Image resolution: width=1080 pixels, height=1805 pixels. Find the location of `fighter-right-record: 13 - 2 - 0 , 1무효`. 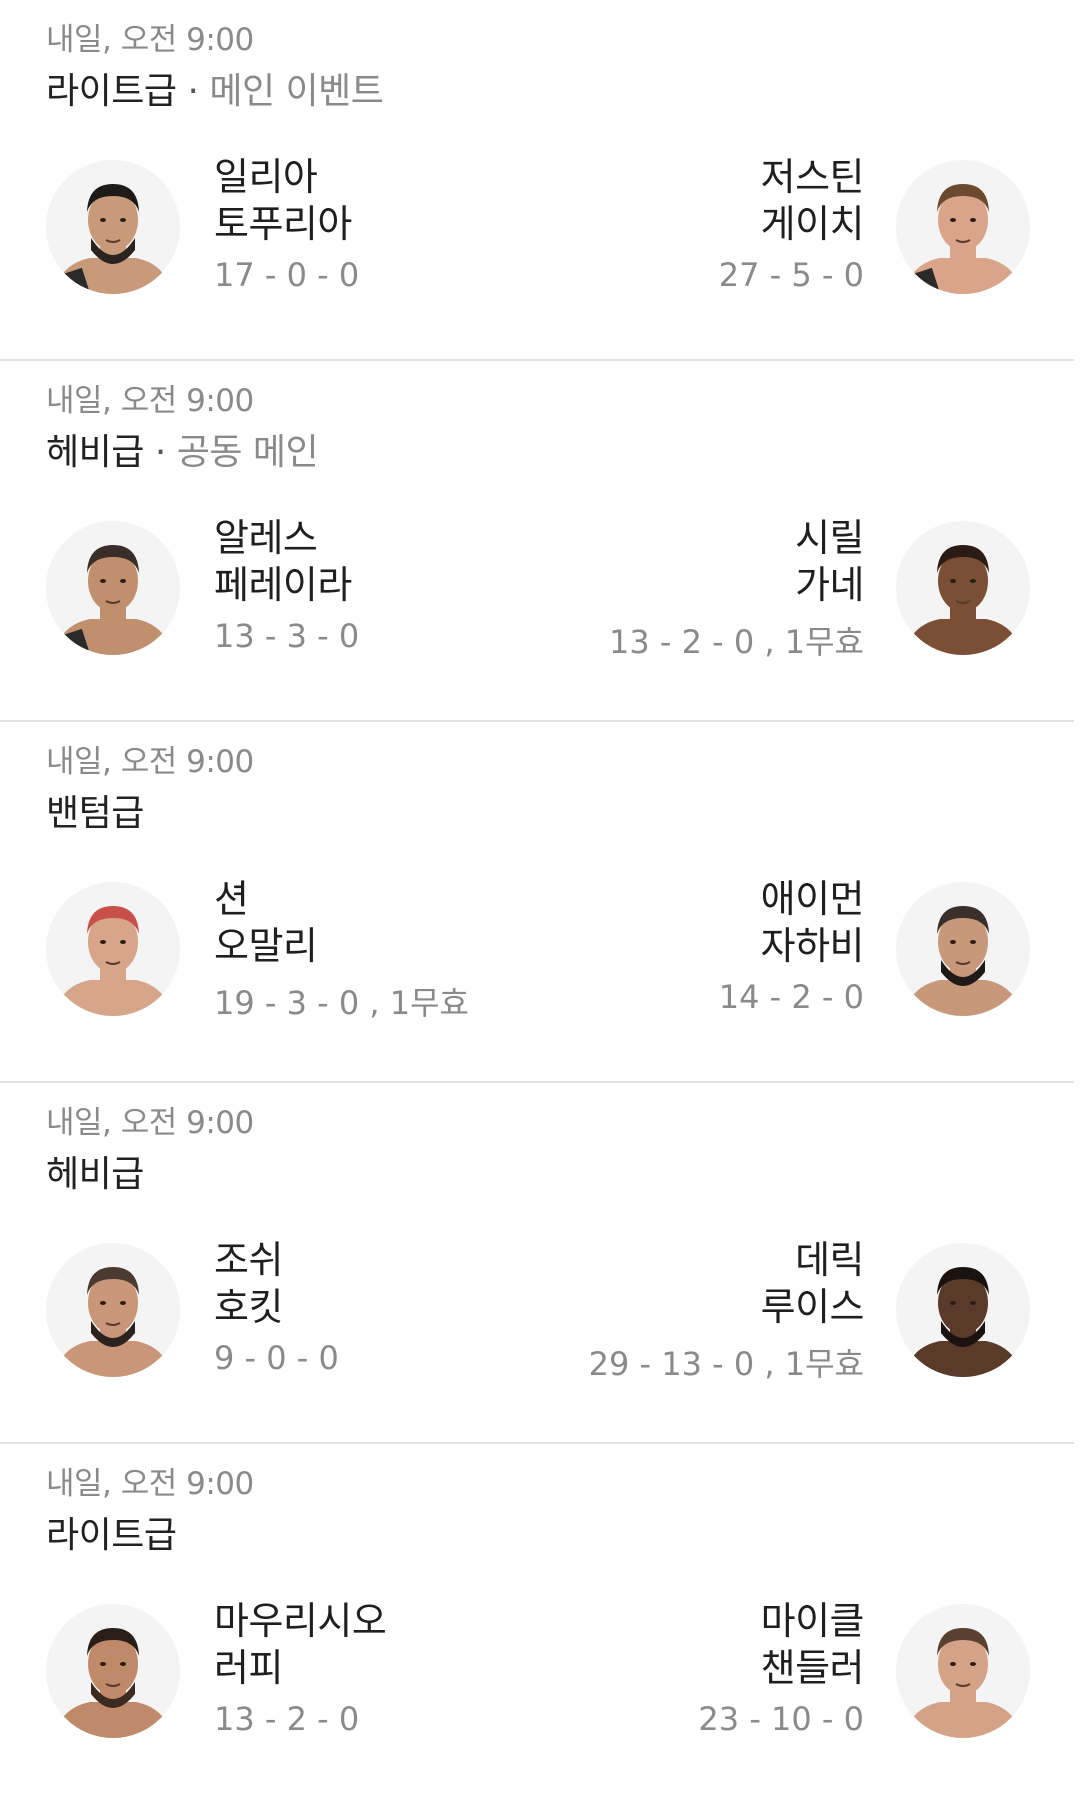

fighter-right-record: 13 - 2 - 0 , 1무효 is located at coordinates (736, 642).